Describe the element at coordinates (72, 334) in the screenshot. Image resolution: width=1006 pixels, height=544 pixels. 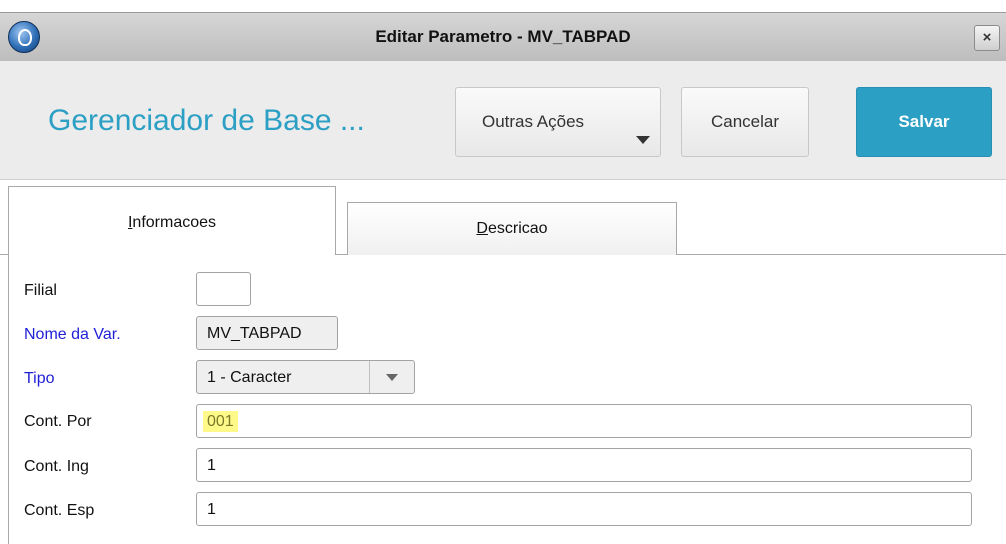
I see `nome-var-label: Nome da Var.` at that location.